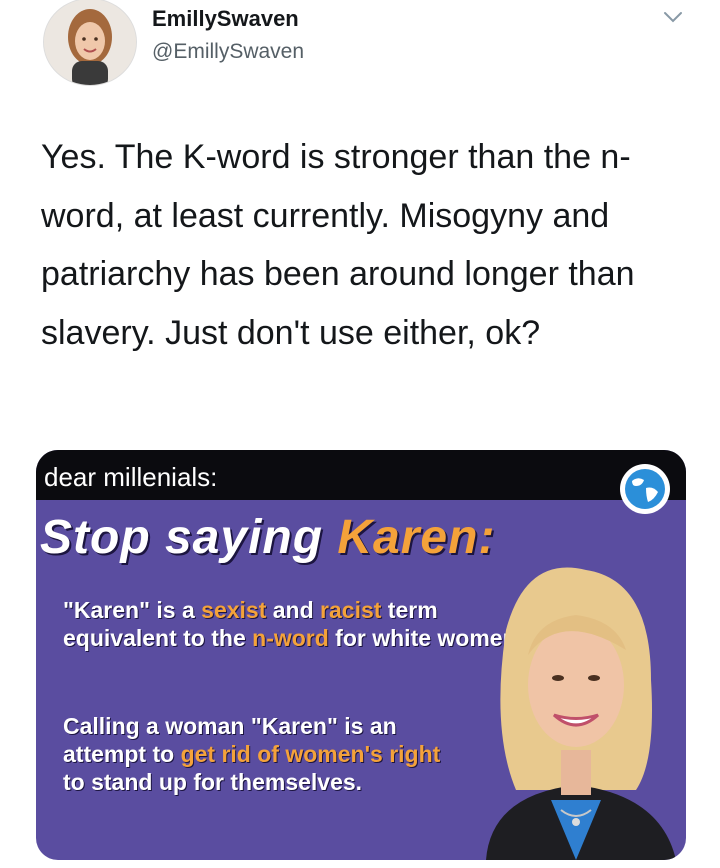 This screenshot has height=868, width=720. I want to click on headline-karen: Karen, so click(408, 537).